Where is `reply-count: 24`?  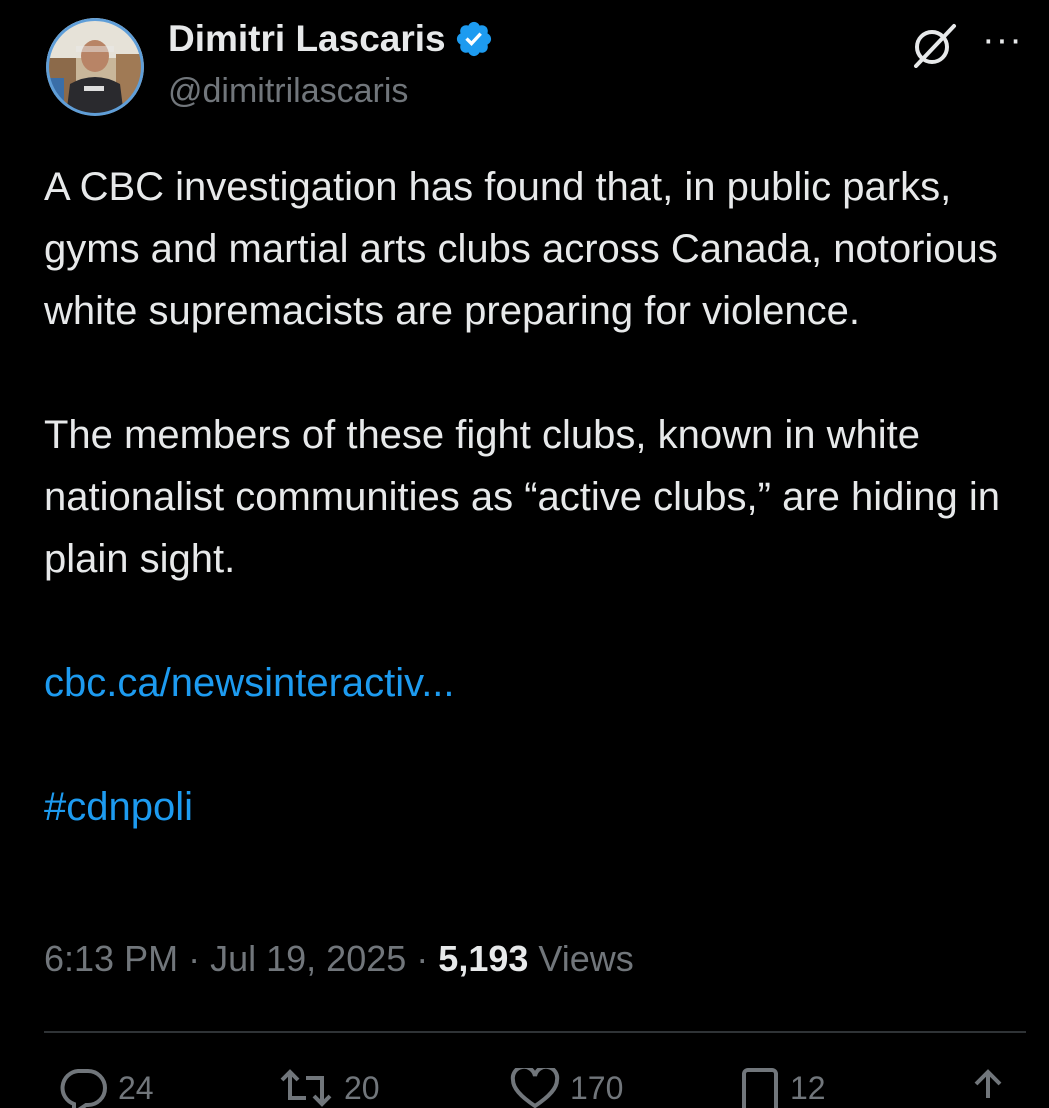
reply-count: 24 is located at coordinates (136, 1088).